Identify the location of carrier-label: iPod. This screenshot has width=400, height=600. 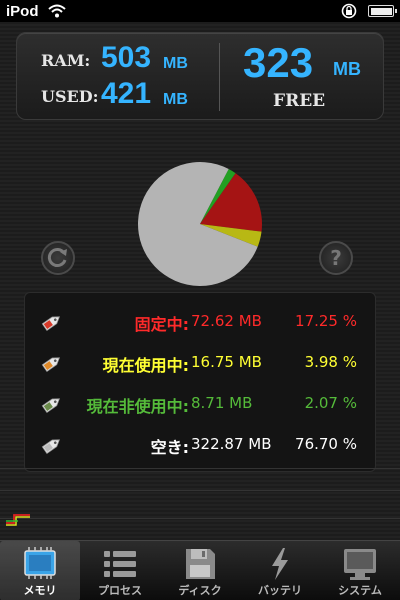
(22, 11).